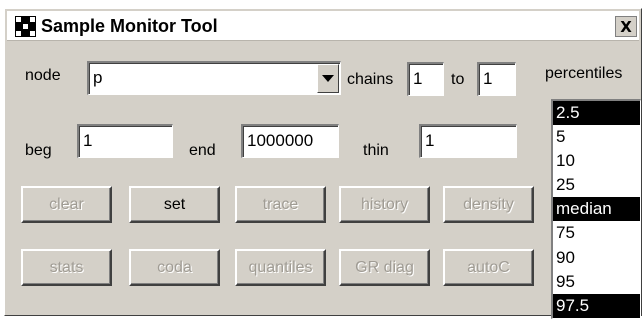  I want to click on node-combobox: p, so click(214, 78).